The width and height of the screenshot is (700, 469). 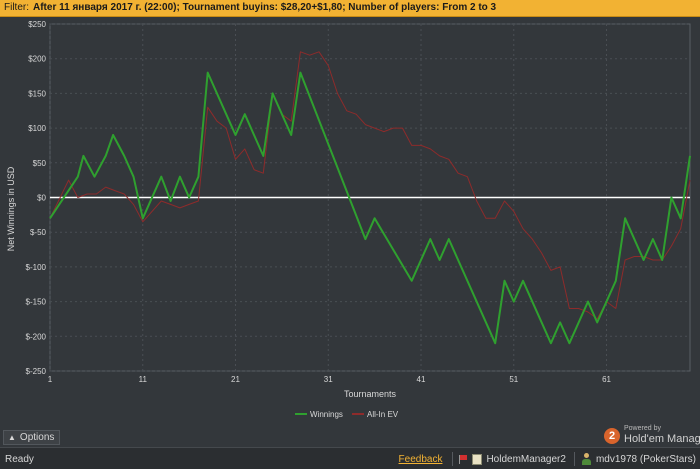 What do you see at coordinates (350, 437) in the screenshot?
I see `options-bar: ▲Options 2 Powered by Hold'em Manager` at bounding box center [350, 437].